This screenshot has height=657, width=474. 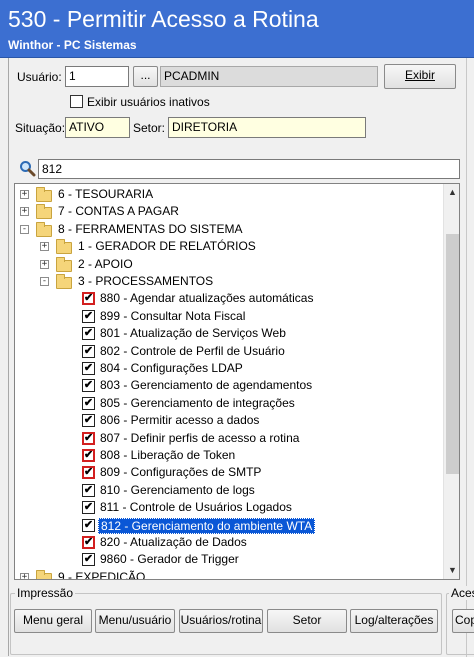 I want to click on tree-node-label: 807 - Definir perfis de acesso a rotina, so click(x=200, y=437).